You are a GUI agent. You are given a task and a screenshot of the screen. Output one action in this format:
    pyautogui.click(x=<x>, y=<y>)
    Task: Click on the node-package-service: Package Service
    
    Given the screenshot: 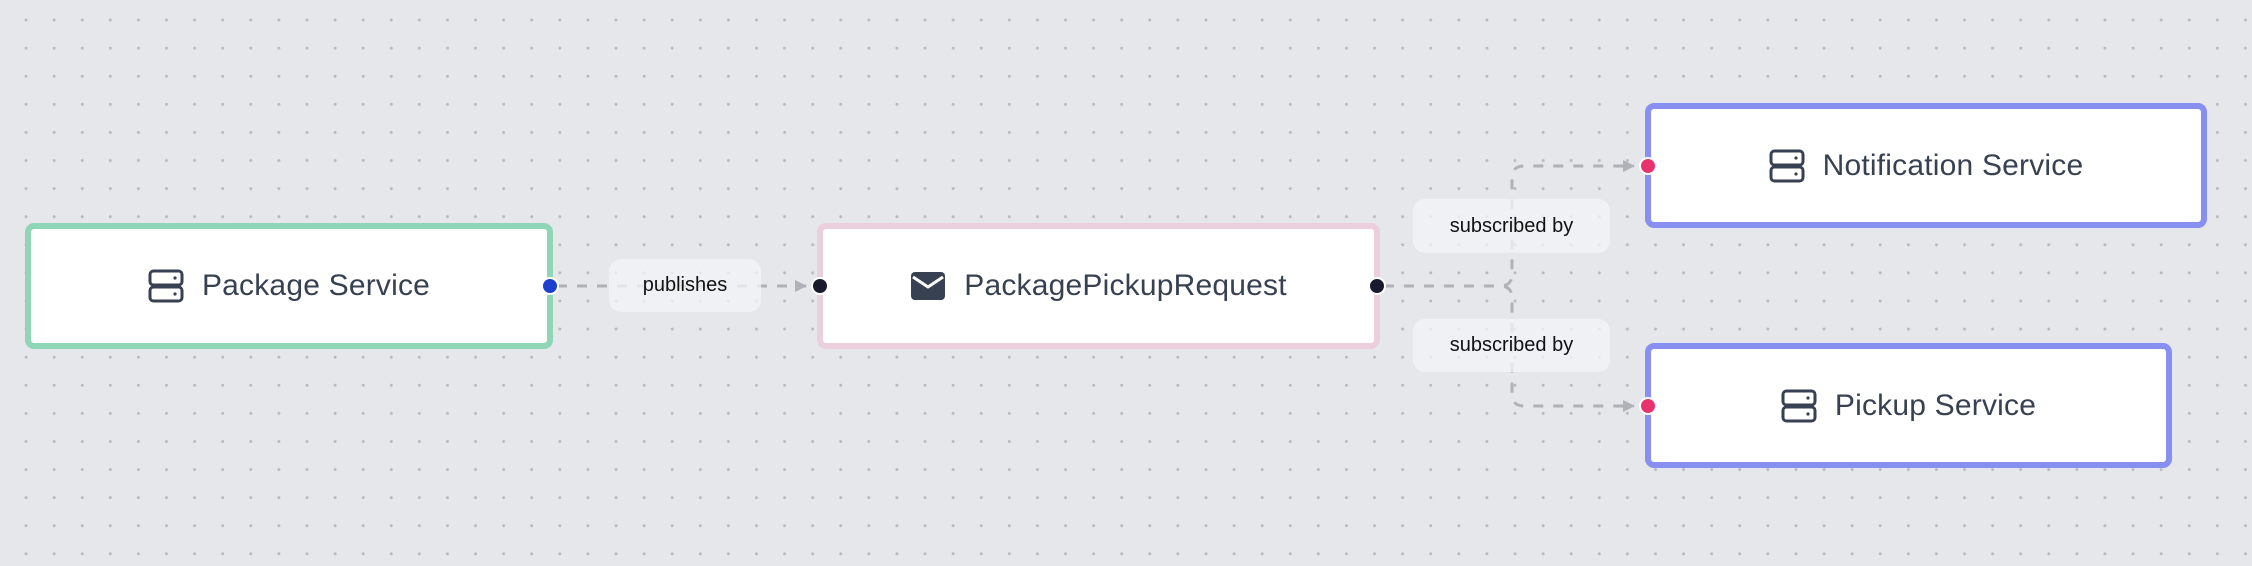 What is the action you would take?
    pyautogui.click(x=289, y=286)
    